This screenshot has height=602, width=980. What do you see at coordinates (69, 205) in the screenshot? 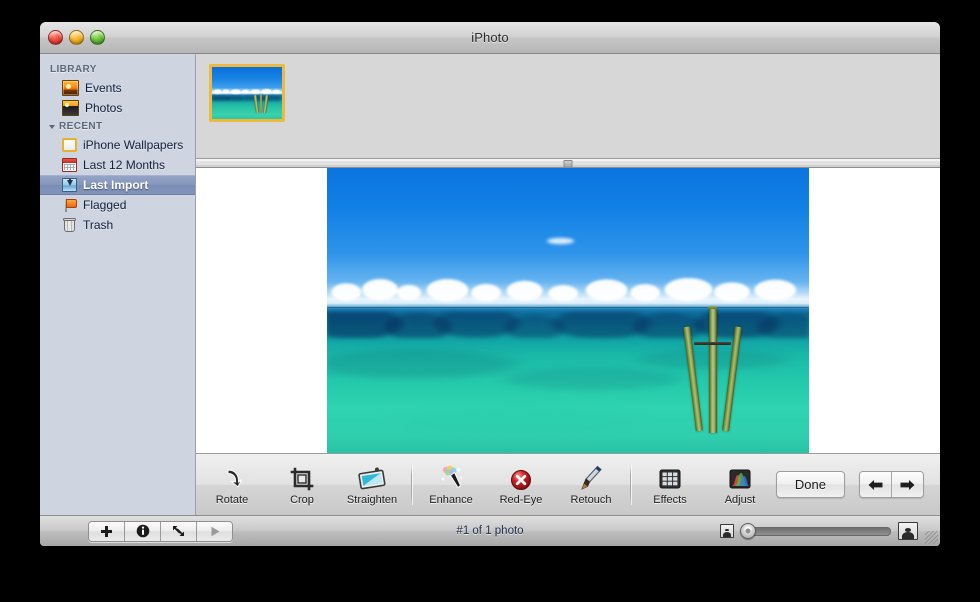
I see `flag-icon` at bounding box center [69, 205].